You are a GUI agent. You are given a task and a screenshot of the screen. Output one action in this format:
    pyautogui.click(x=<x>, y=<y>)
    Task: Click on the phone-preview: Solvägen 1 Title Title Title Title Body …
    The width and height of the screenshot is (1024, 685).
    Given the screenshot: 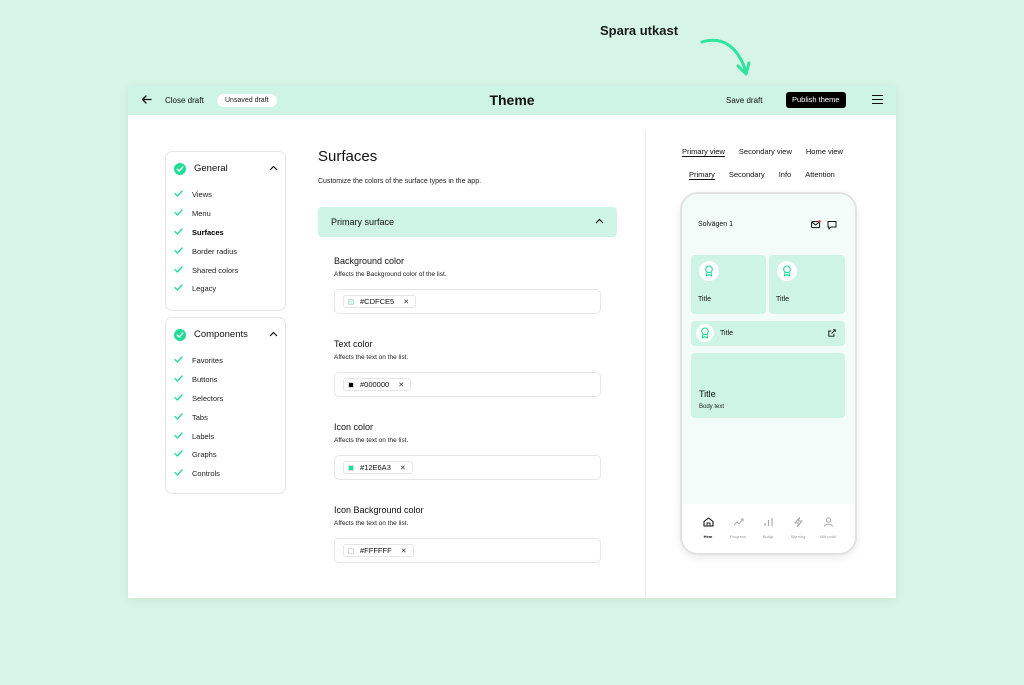 What is the action you would take?
    pyautogui.click(x=768, y=373)
    